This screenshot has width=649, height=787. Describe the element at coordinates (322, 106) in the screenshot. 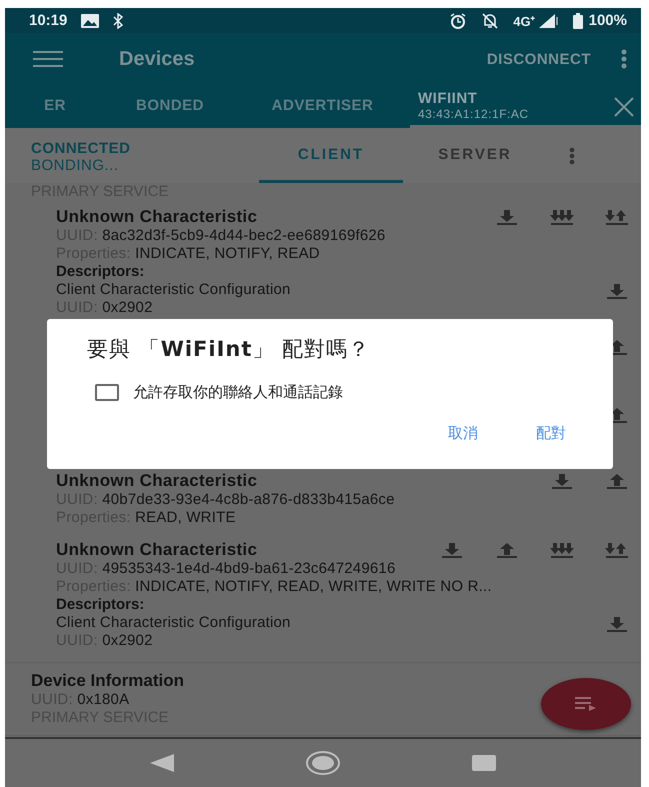

I see `tab: ADVERTISER` at that location.